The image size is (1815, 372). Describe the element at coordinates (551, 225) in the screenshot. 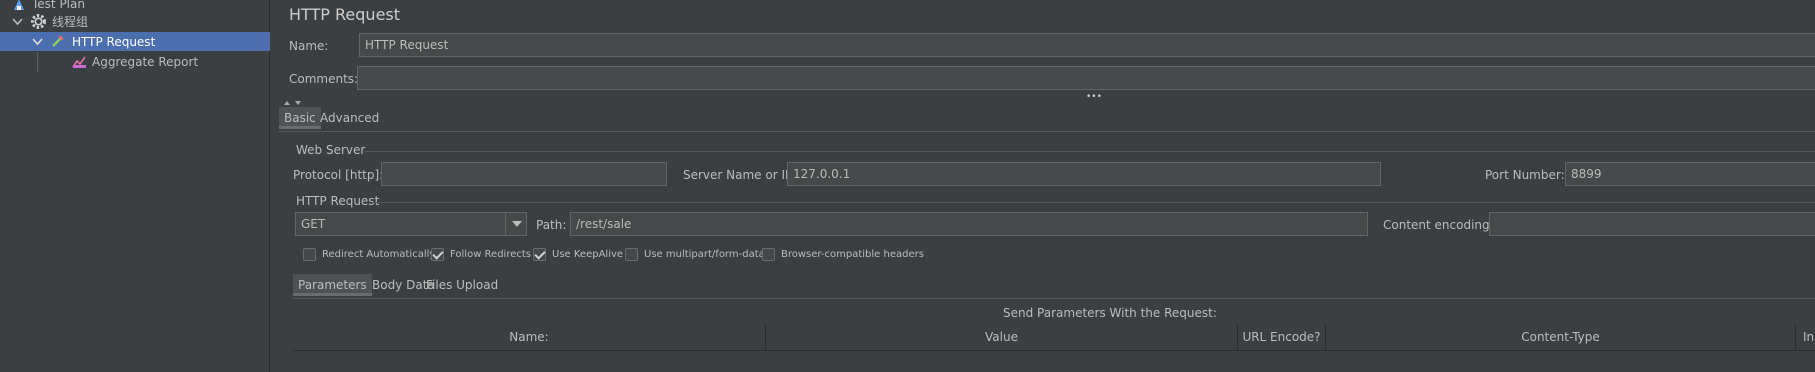

I see `path-label: Path:` at that location.